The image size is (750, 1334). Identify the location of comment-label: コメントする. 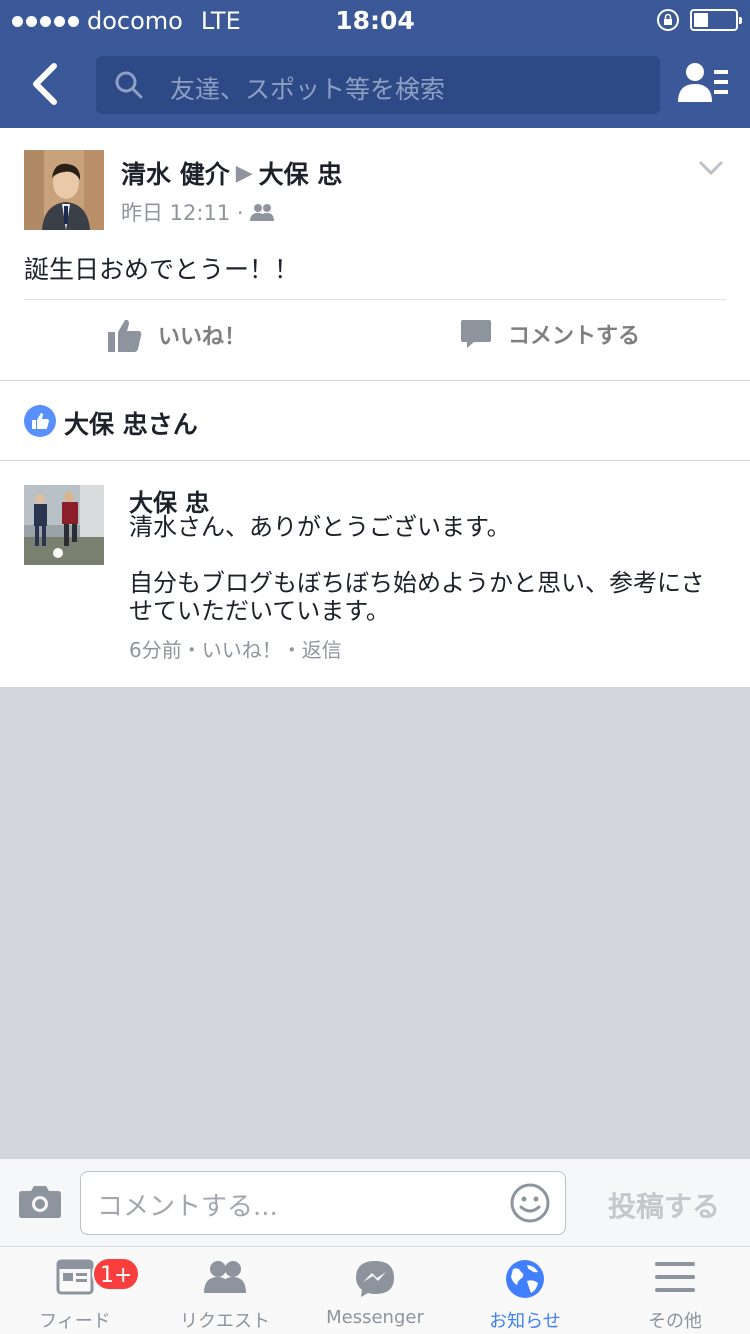
(574, 336).